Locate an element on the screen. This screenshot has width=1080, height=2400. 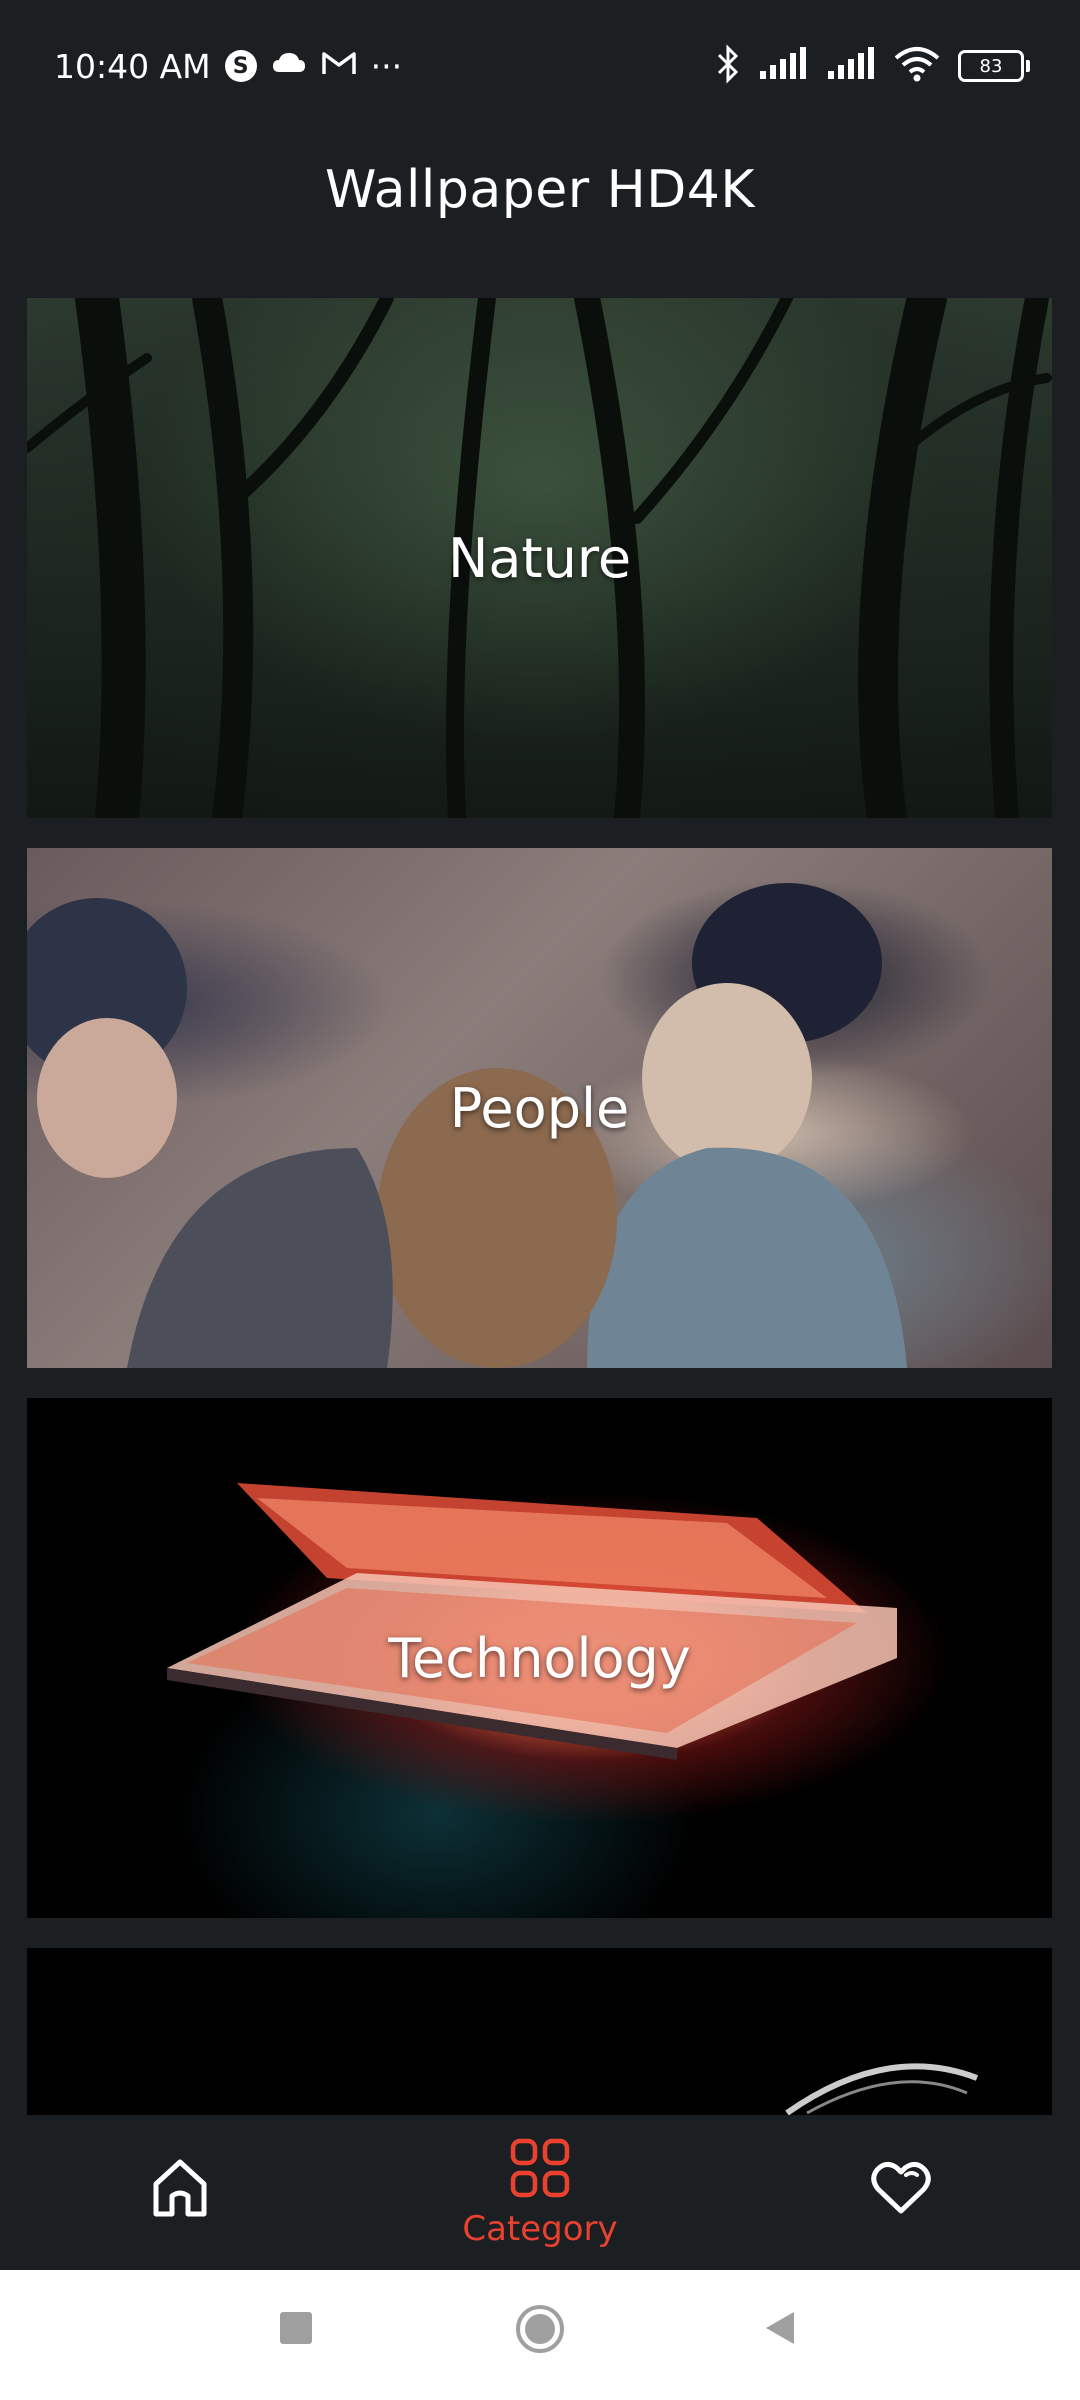
nav-favorites is located at coordinates (901, 2192).